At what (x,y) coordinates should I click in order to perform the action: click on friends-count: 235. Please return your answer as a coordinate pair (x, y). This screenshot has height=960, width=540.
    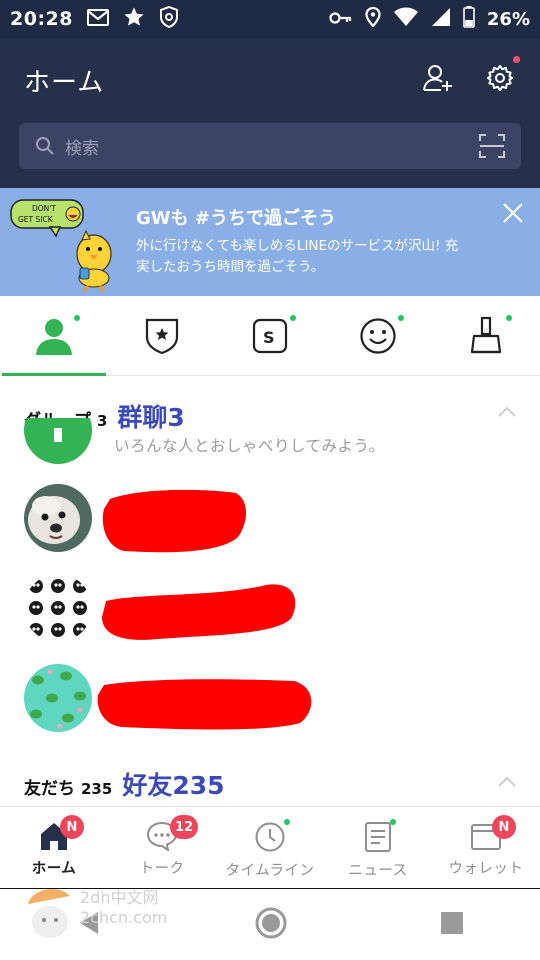
    Looking at the image, I should click on (97, 789).